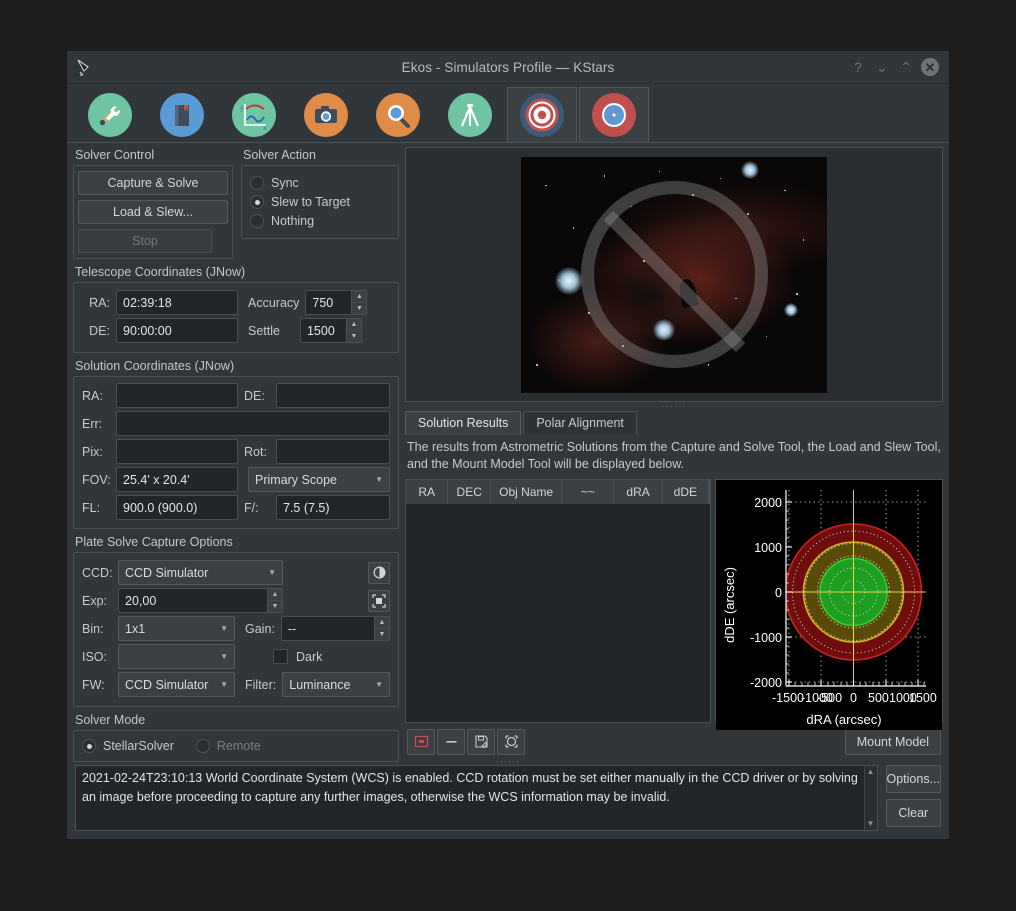  Describe the element at coordinates (320, 202) in the screenshot. I see `radio-slew-to-target: Slew to Target` at that location.